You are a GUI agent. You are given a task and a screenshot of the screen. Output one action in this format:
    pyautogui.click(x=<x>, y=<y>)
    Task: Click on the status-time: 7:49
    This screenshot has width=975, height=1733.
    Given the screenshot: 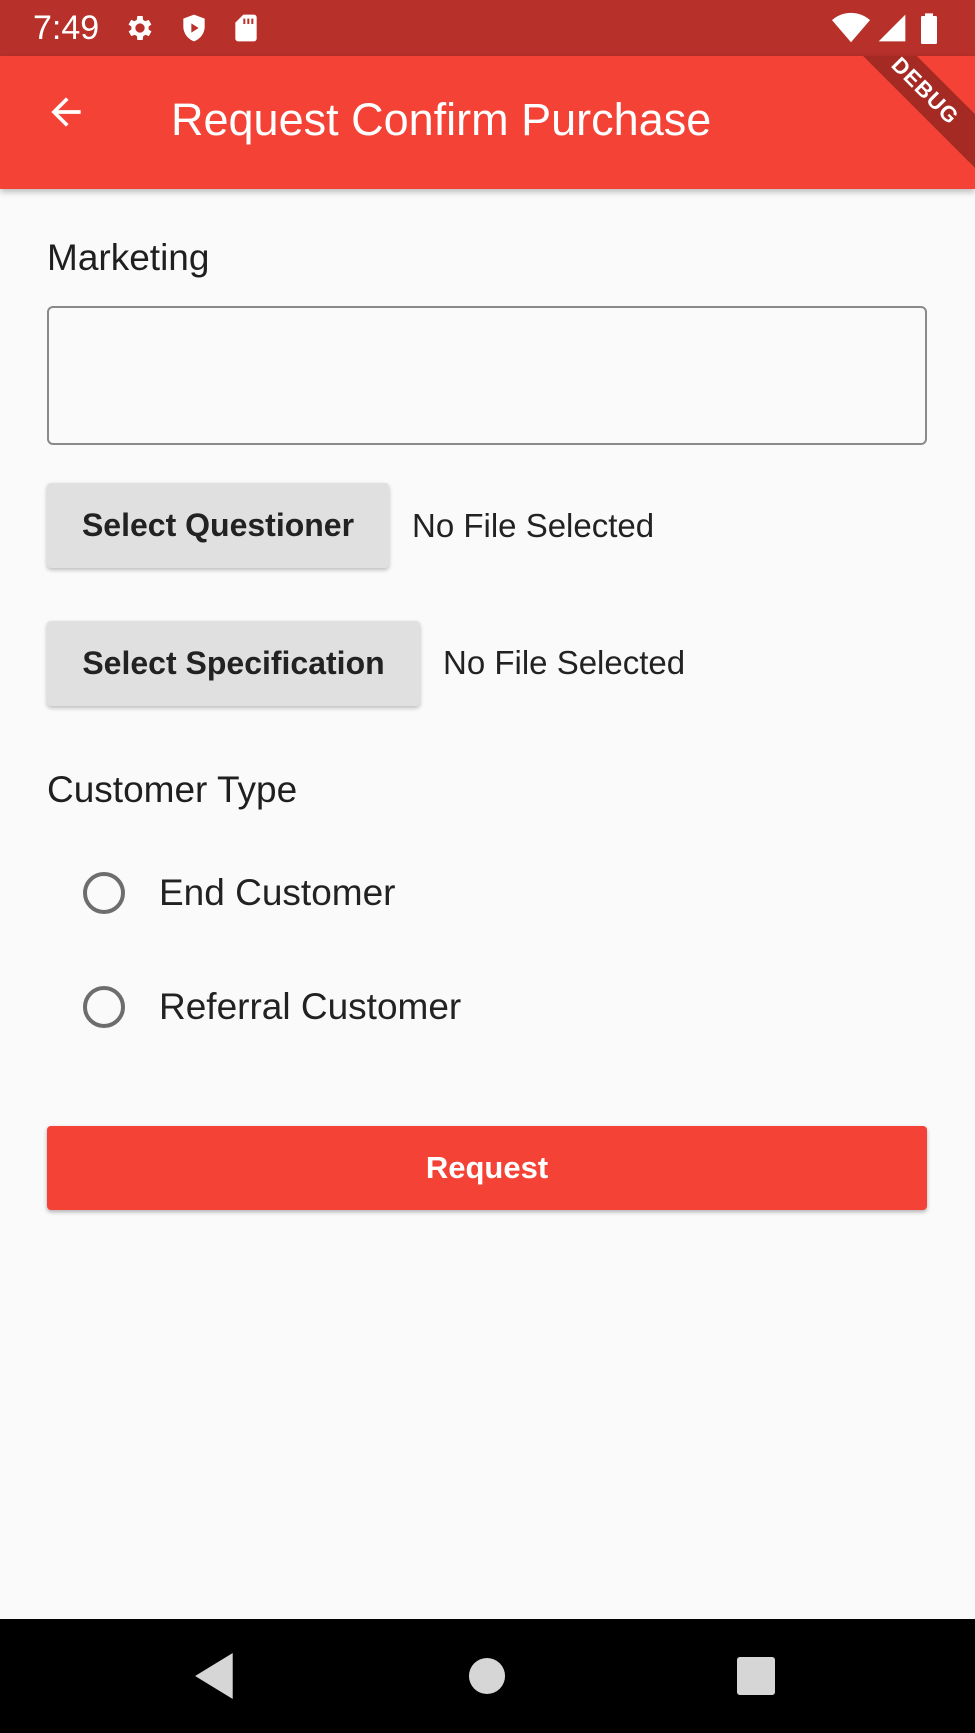 What is the action you would take?
    pyautogui.click(x=66, y=28)
    